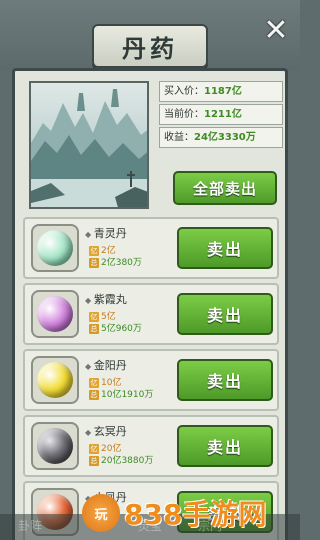 This screenshot has width=320, height=540. Describe the element at coordinates (127, 395) in the screenshot. I see `total-value: 10亿1910万` at that location.